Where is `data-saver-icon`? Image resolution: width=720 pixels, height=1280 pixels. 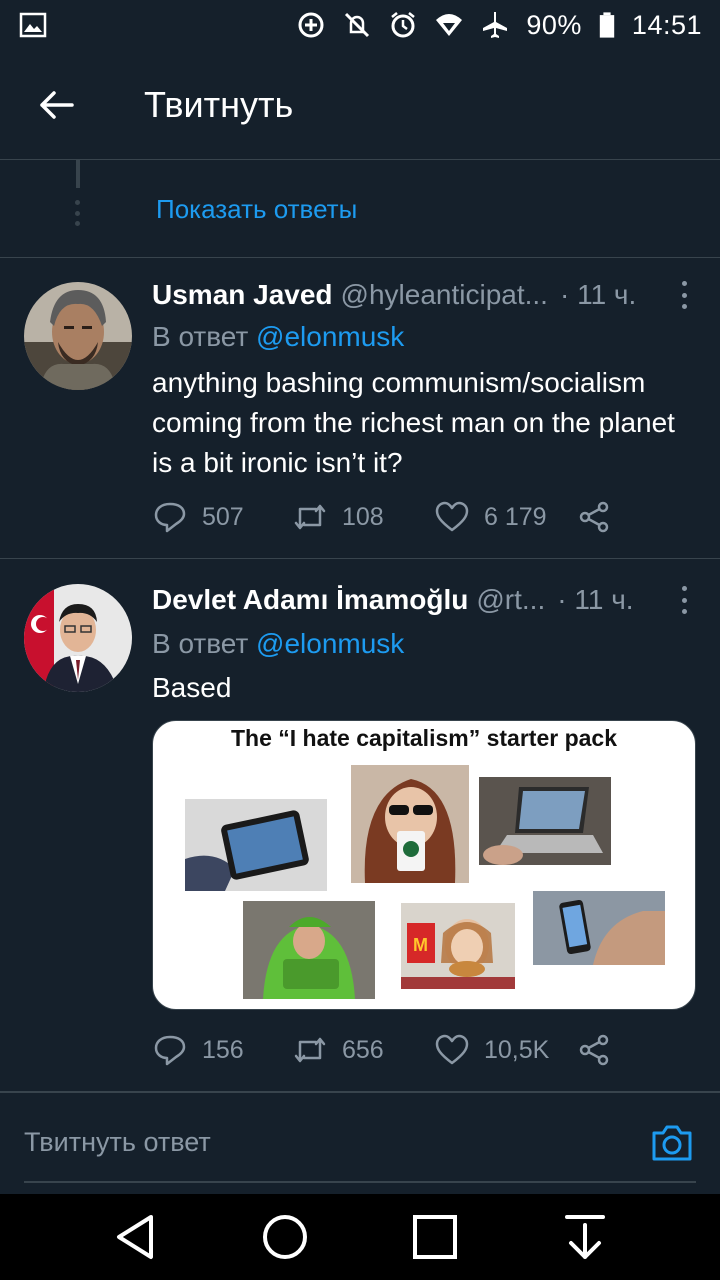
data-saver-icon is located at coordinates (311, 25).